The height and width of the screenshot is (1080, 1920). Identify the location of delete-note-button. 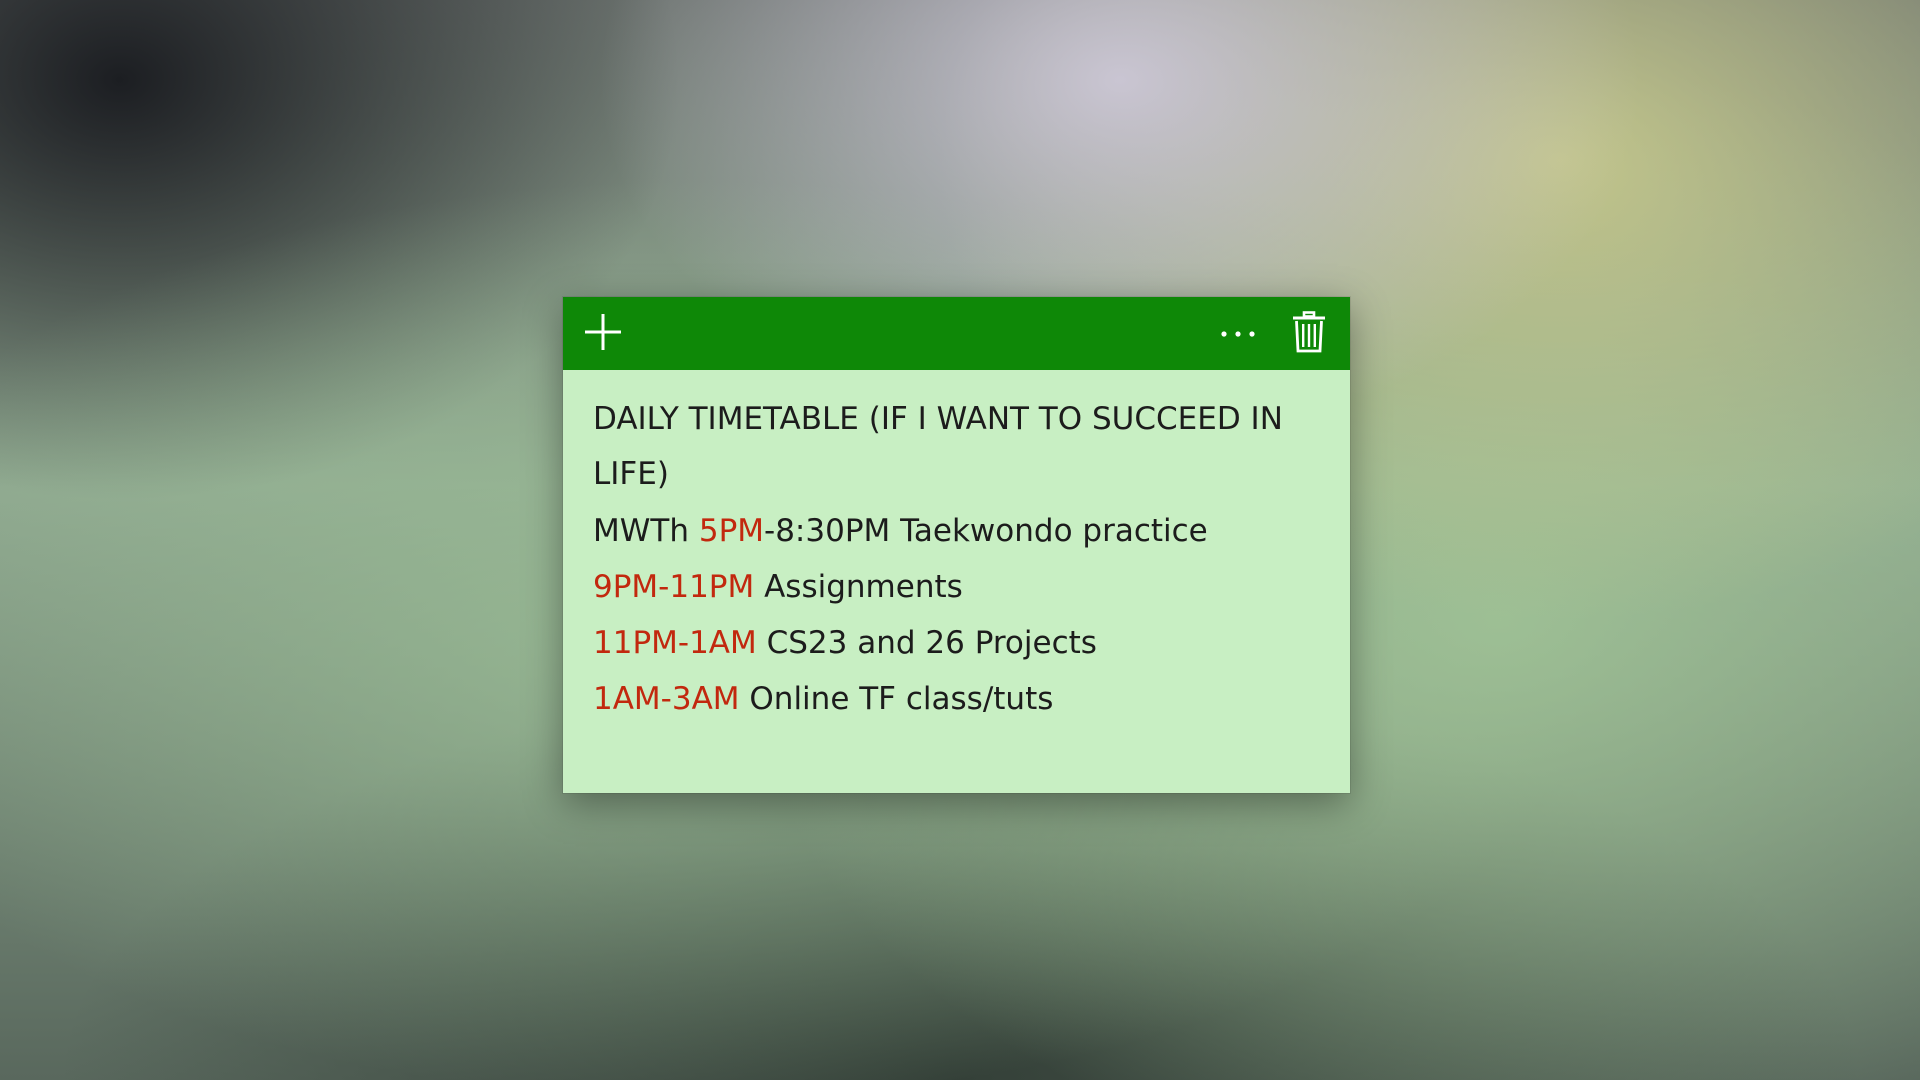
(1309, 333).